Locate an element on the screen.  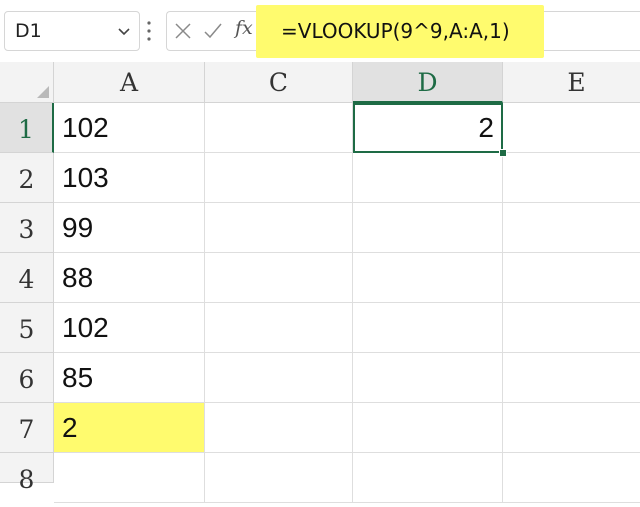
cell-a3: 99 is located at coordinates (129, 228).